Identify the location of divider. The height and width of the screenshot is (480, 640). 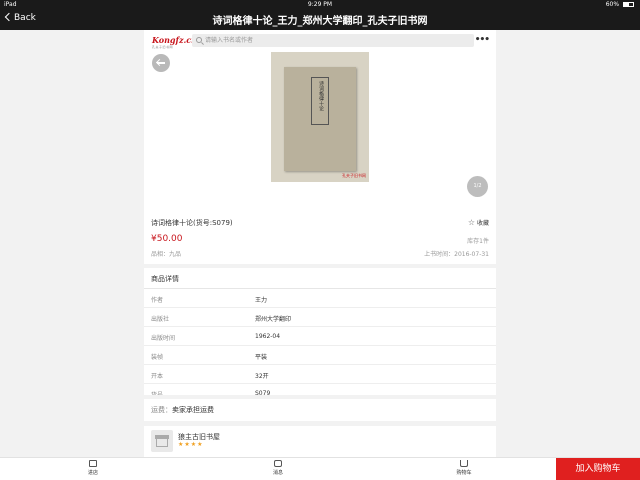
(320, 266).